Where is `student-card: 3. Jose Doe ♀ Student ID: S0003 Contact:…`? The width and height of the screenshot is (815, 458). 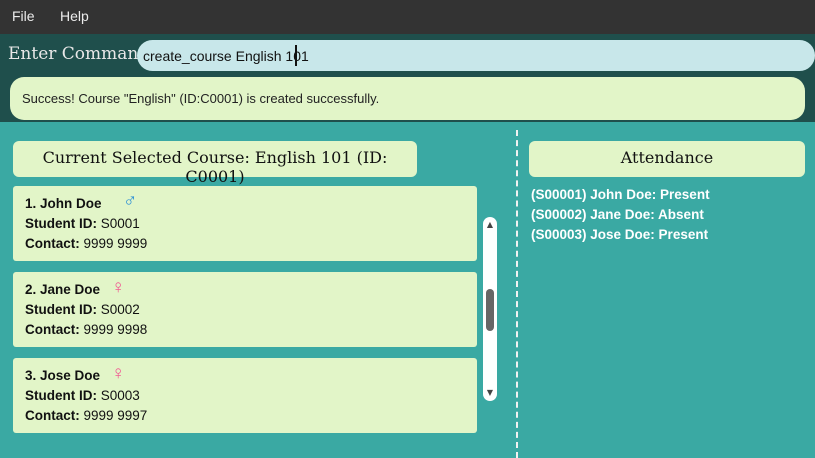
student-card: 3. Jose Doe ♀ Student ID: S0003 Contact:… is located at coordinates (245, 395).